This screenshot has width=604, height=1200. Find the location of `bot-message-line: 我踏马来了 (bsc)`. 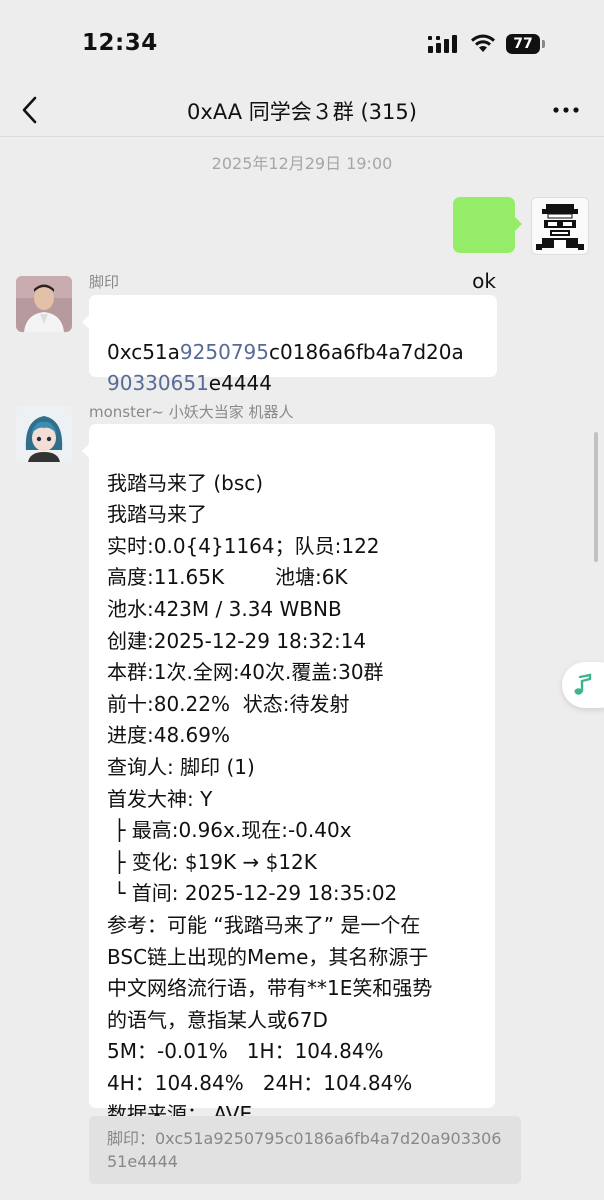

bot-message-line: 我踏马来了 (bsc) is located at coordinates (185, 482).